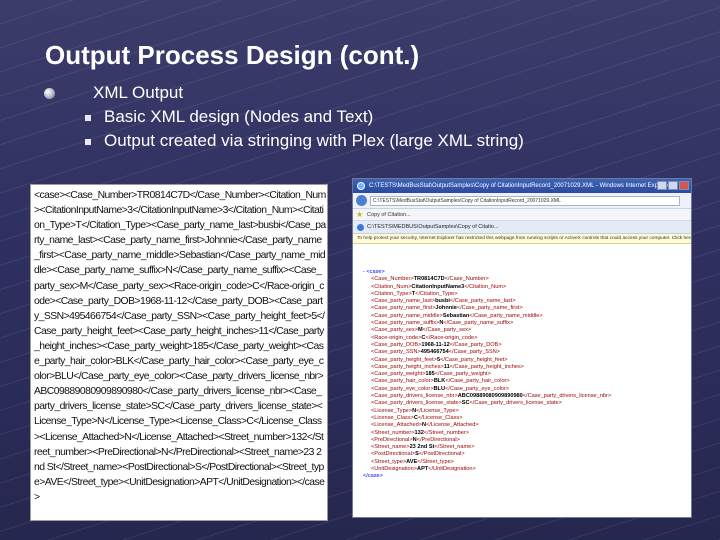 This screenshot has width=720, height=540. I want to click on xml-node-value: 23 2nd St, so click(422, 447).